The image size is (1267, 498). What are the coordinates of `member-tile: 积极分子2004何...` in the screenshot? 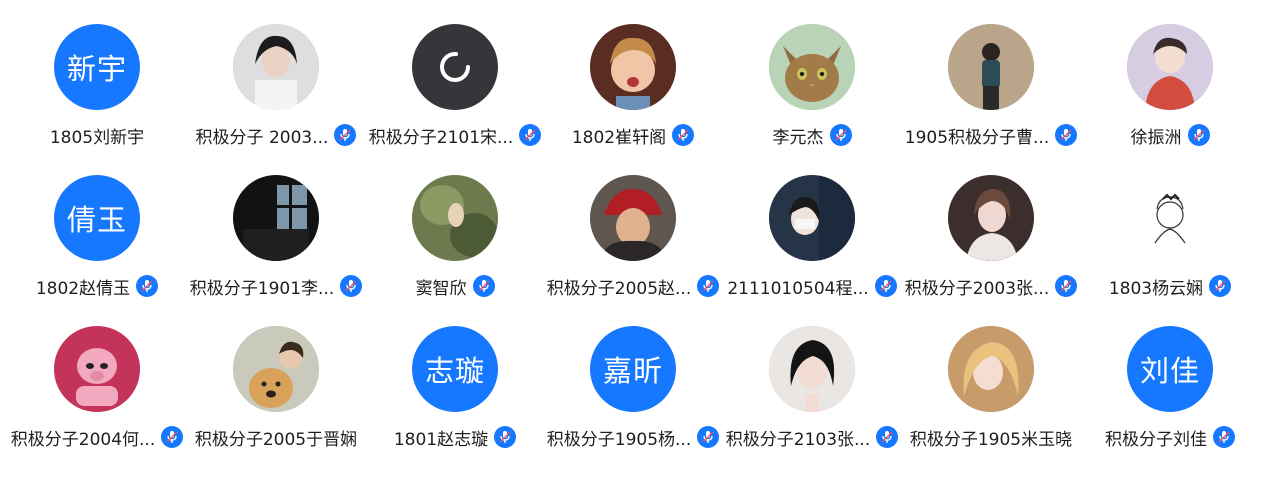 It's located at (97, 377).